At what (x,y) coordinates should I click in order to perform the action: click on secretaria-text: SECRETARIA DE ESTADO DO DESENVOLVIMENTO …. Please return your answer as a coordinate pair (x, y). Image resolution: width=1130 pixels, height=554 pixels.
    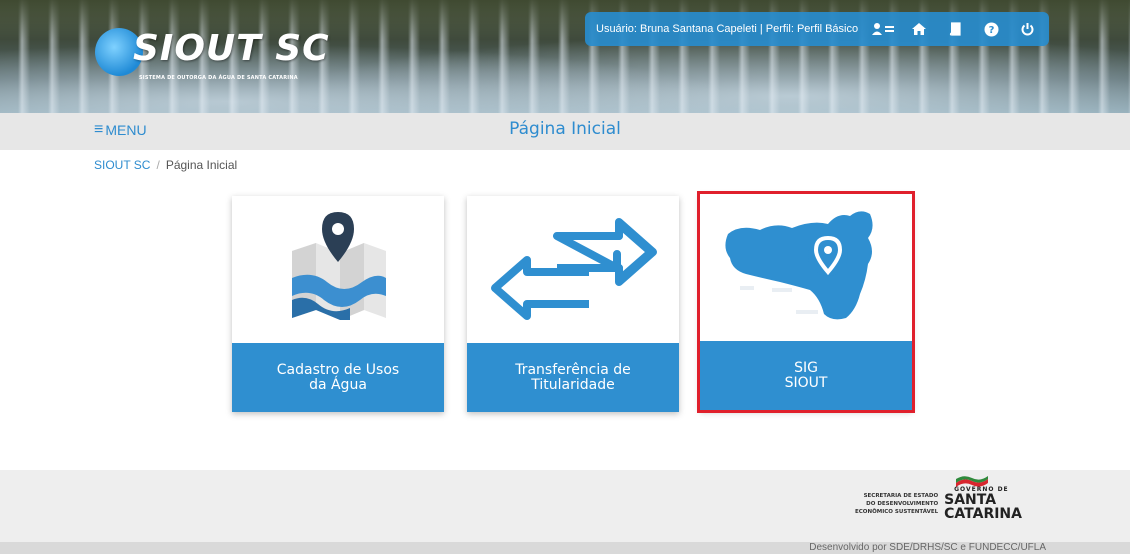
    Looking at the image, I should click on (896, 504).